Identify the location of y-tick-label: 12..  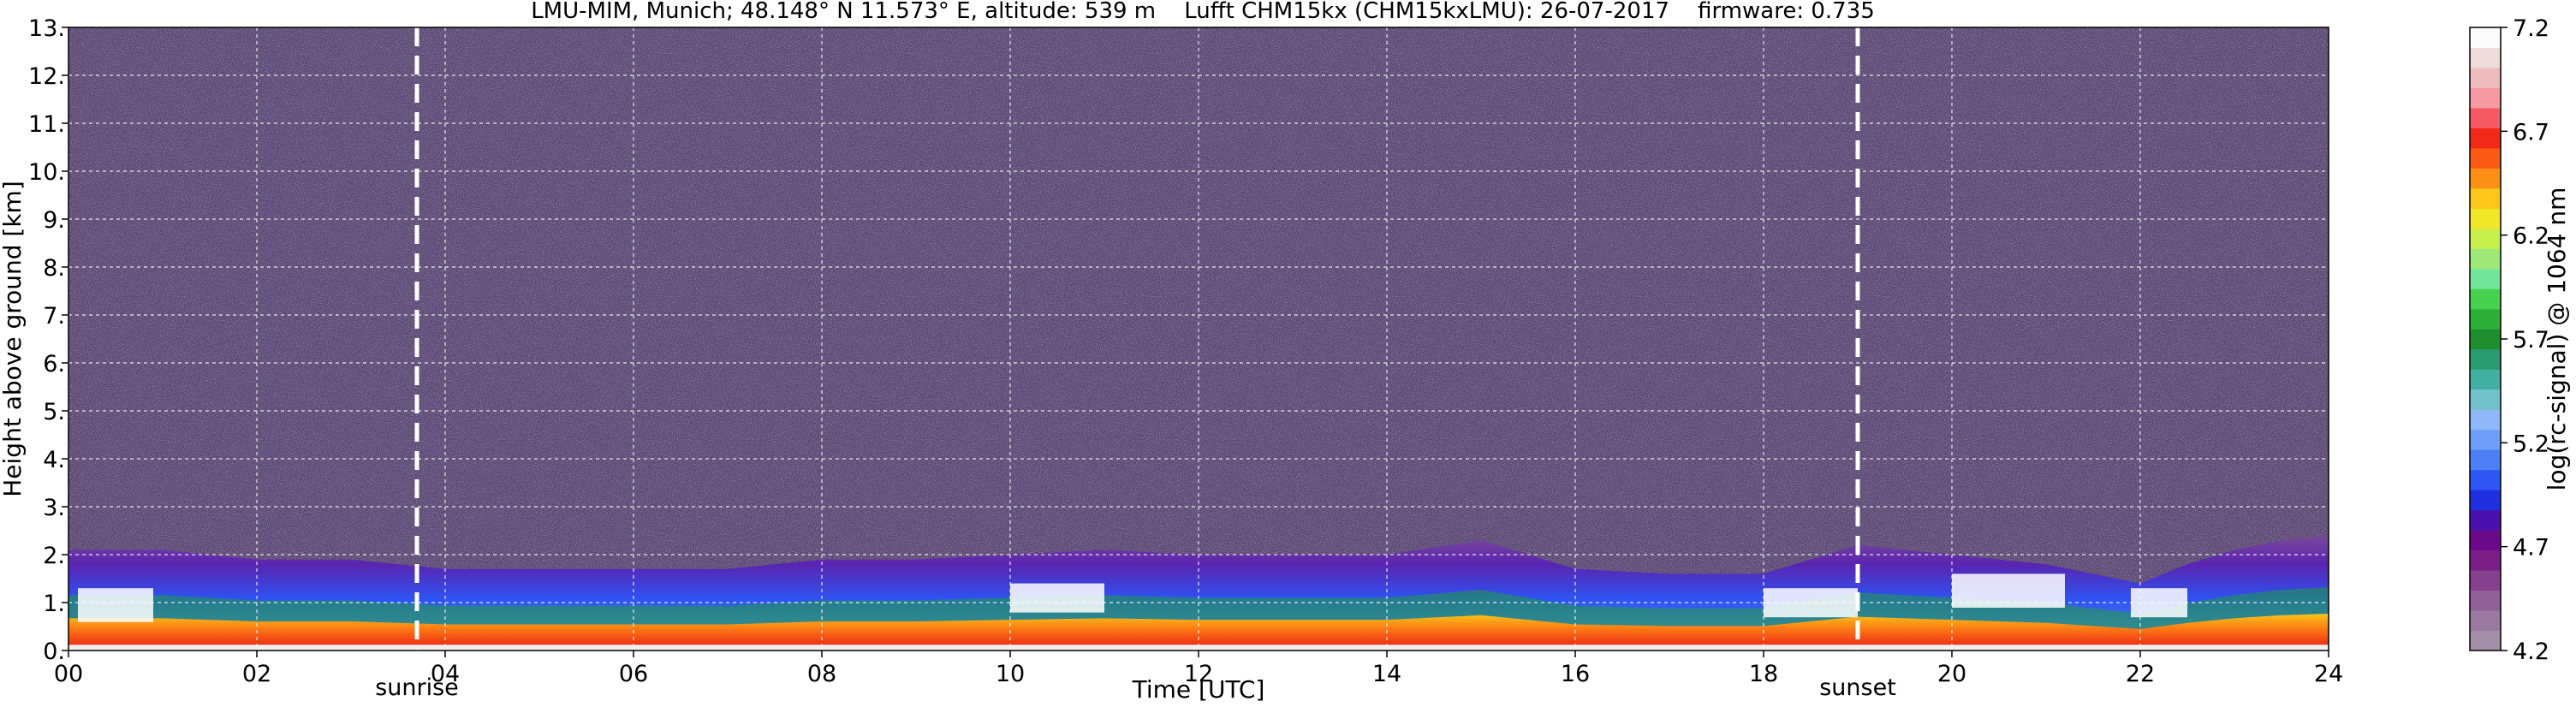
(46, 76).